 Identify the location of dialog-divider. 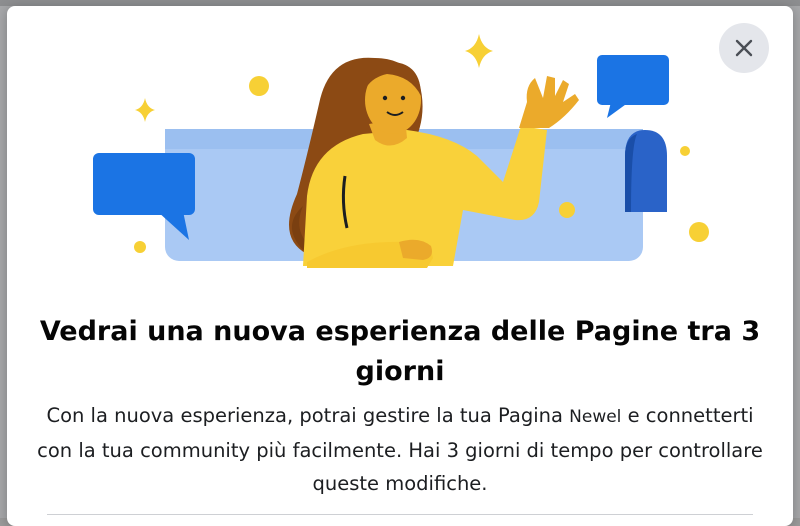
(400, 514).